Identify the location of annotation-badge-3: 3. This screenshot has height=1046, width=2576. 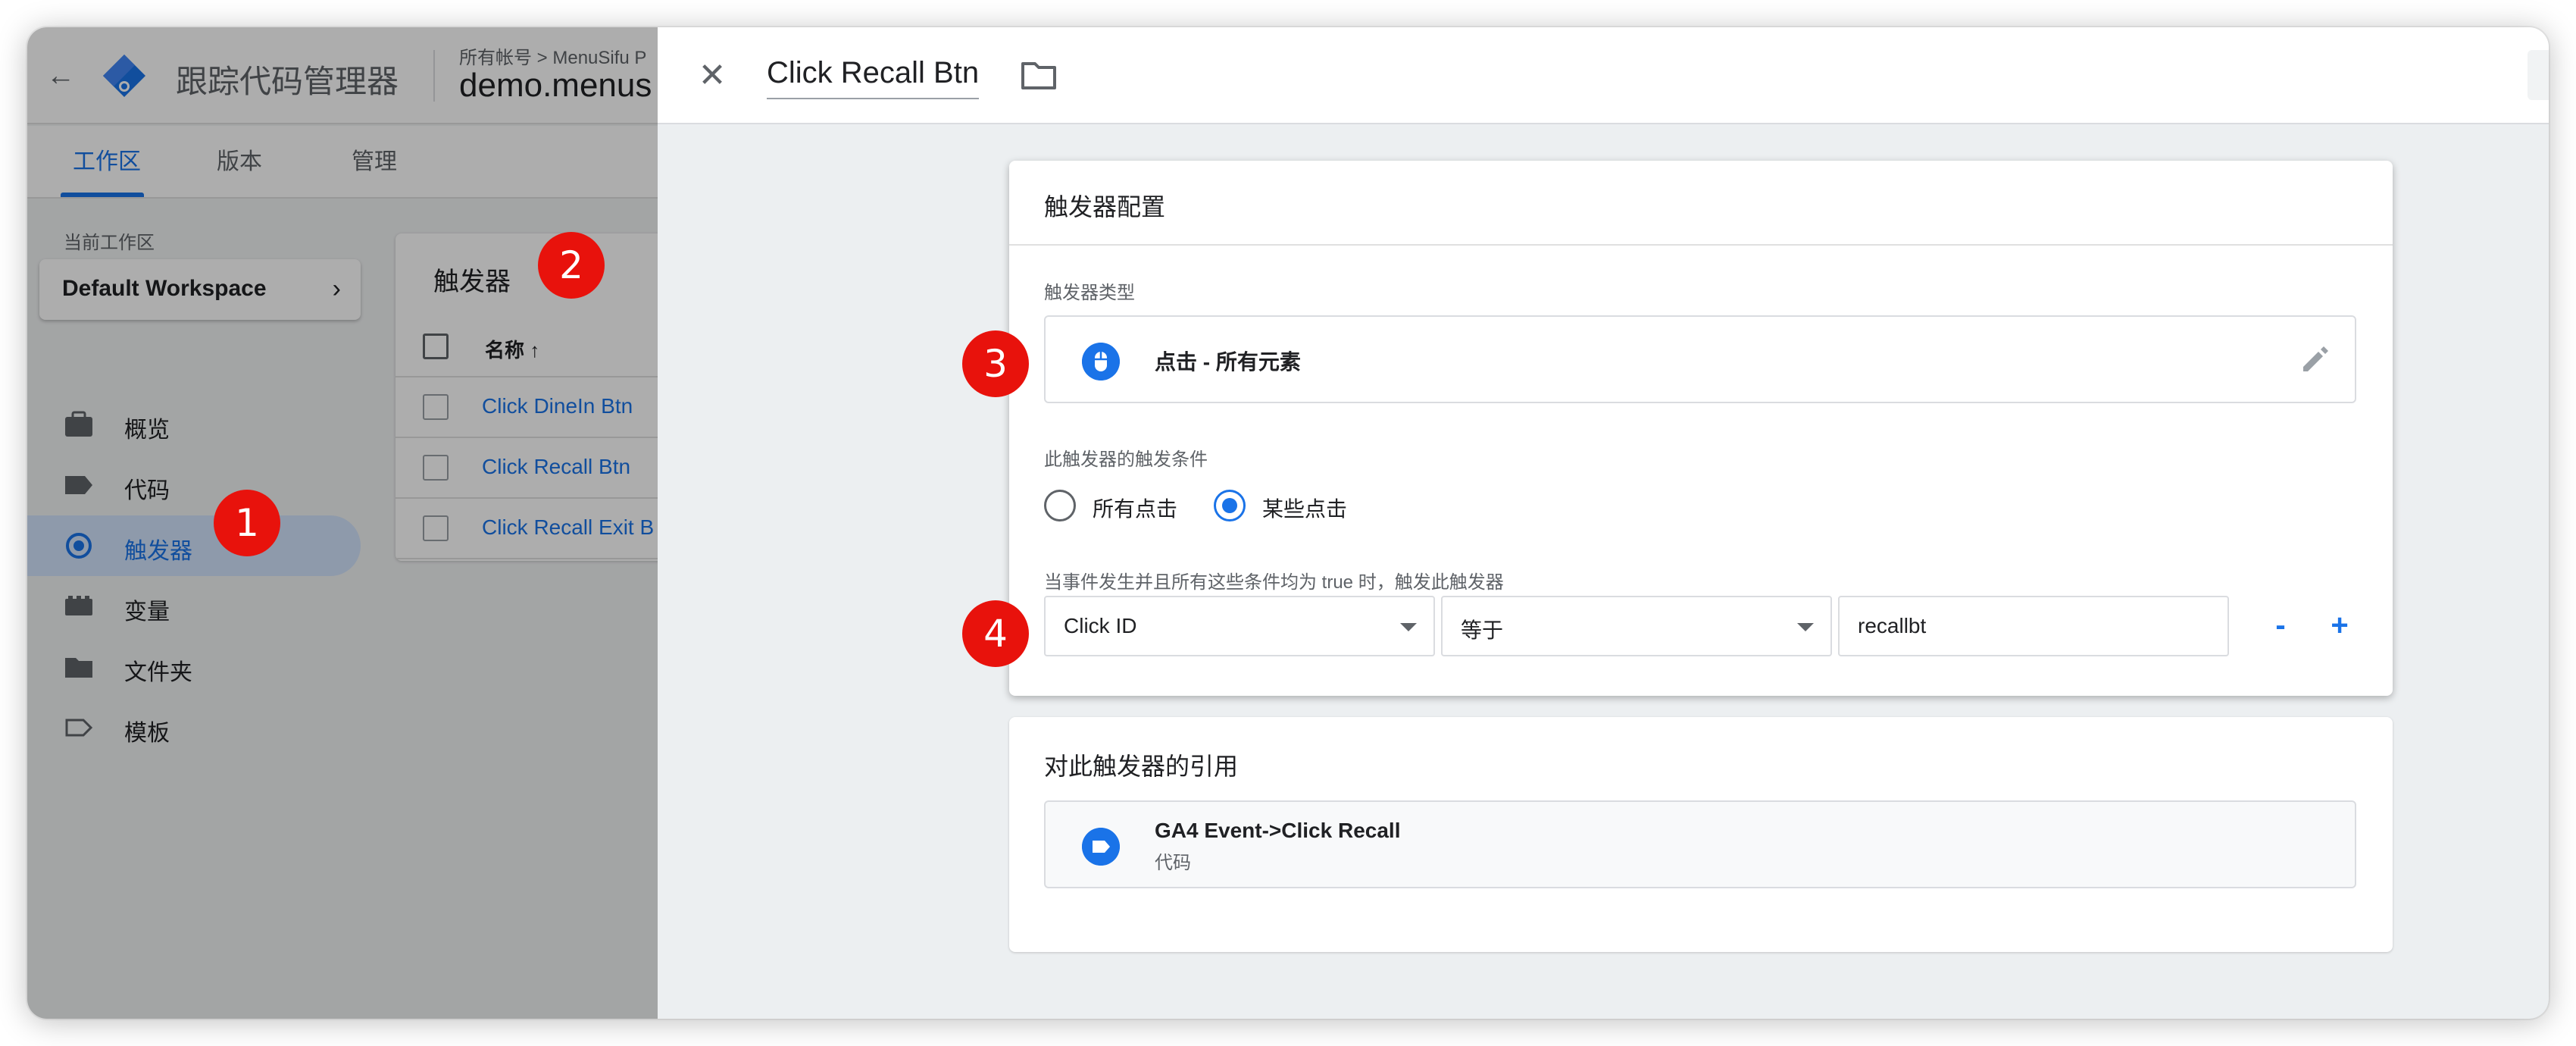
(995, 363).